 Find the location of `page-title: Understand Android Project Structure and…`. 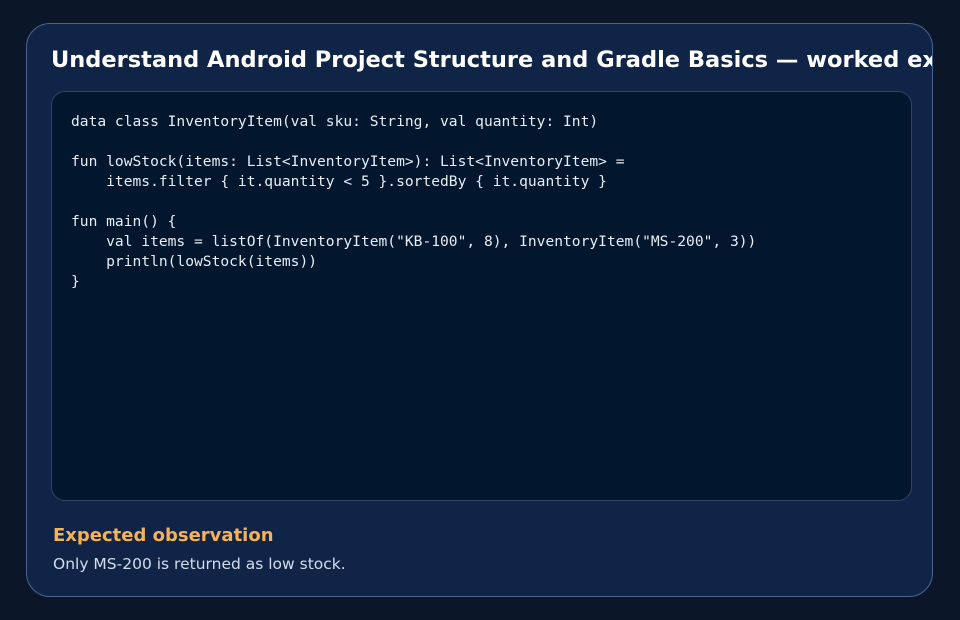

page-title: Understand Android Project Structure and… is located at coordinates (492, 60).